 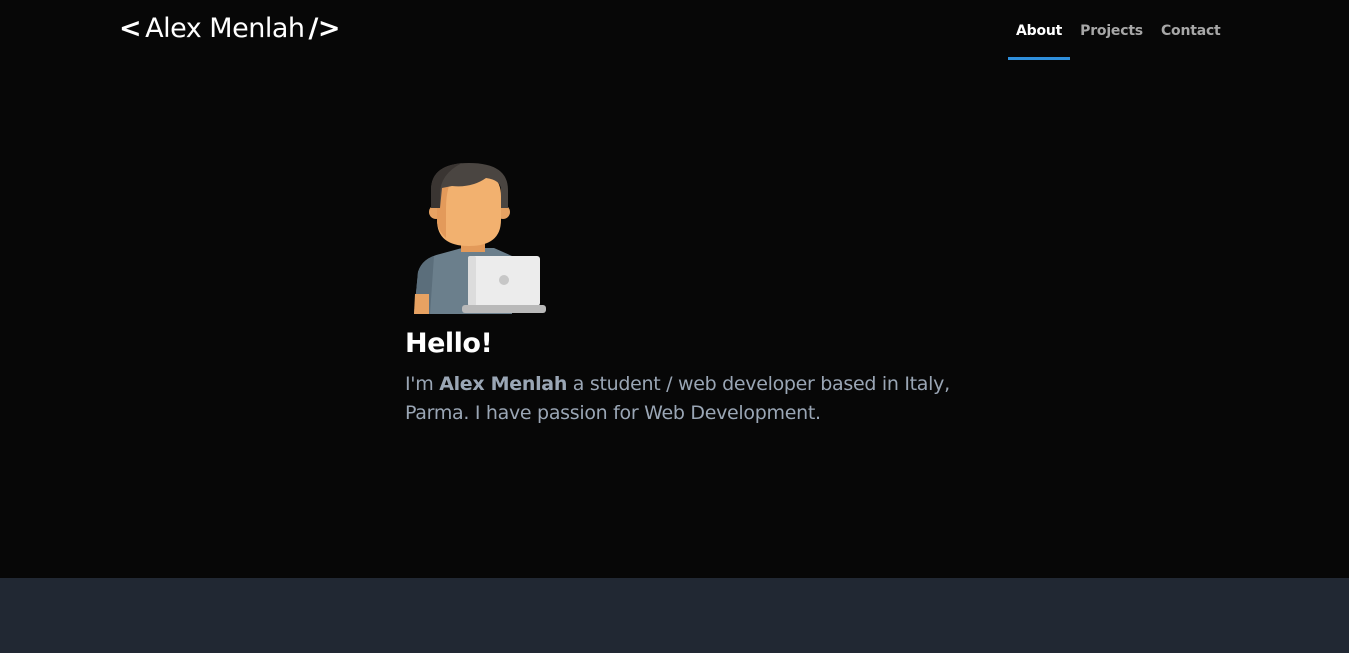 I want to click on nav-item-about: About, so click(x=1039, y=30).